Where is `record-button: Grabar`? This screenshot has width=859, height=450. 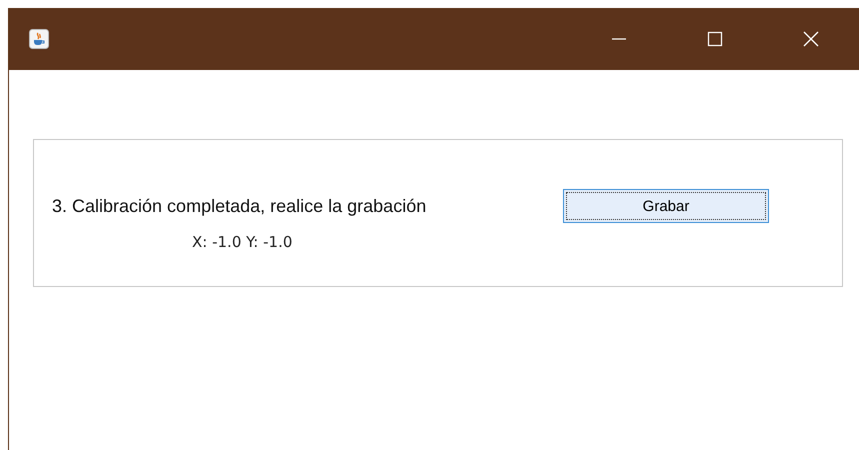 record-button: Grabar is located at coordinates (666, 206).